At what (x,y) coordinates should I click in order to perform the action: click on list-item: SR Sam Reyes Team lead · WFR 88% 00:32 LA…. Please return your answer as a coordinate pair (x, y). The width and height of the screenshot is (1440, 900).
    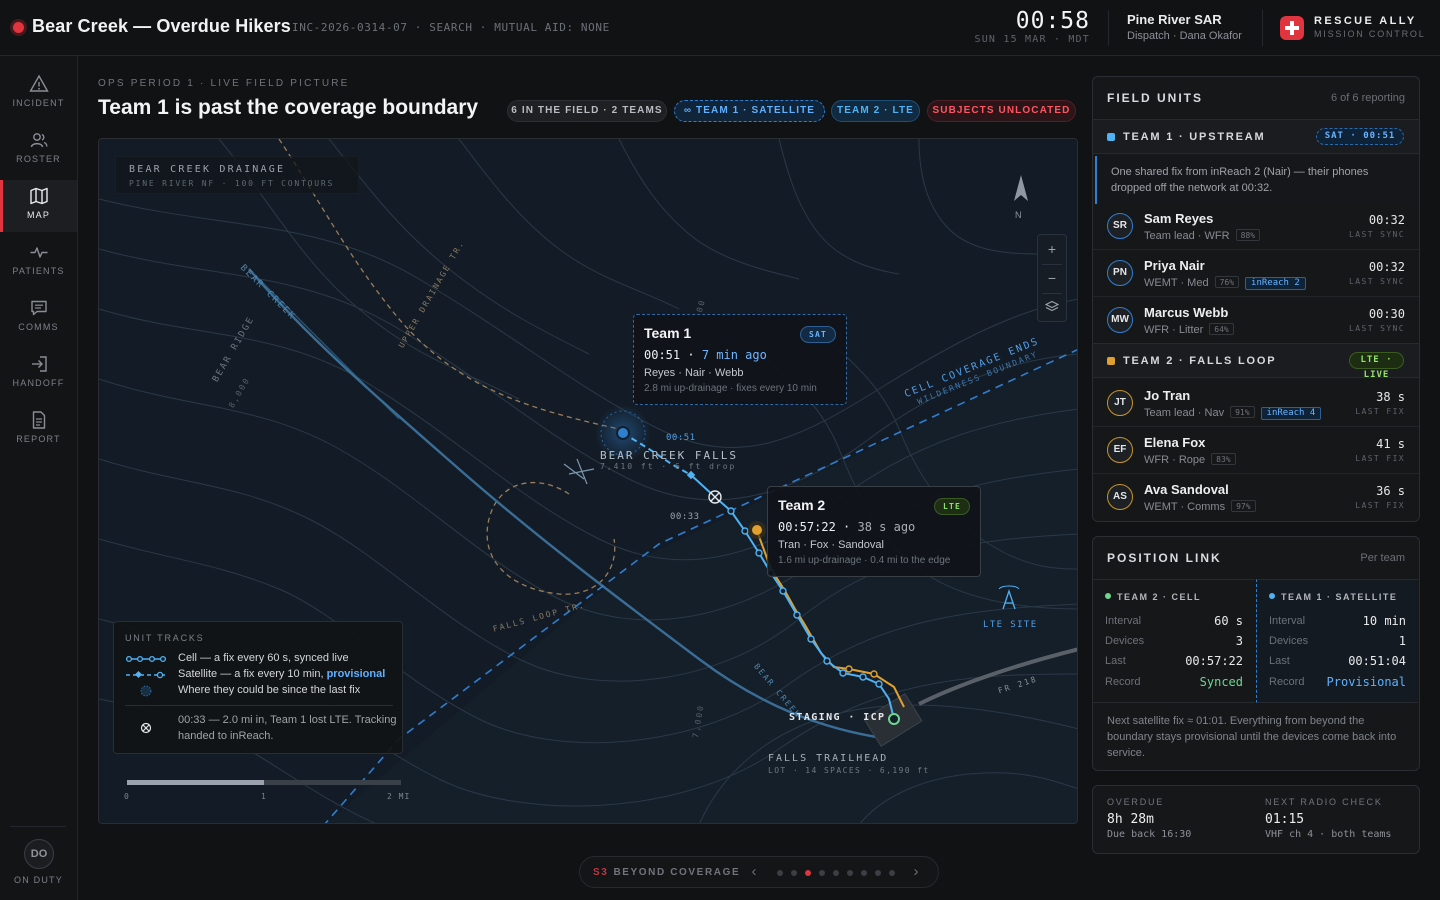
    Looking at the image, I should click on (1256, 226).